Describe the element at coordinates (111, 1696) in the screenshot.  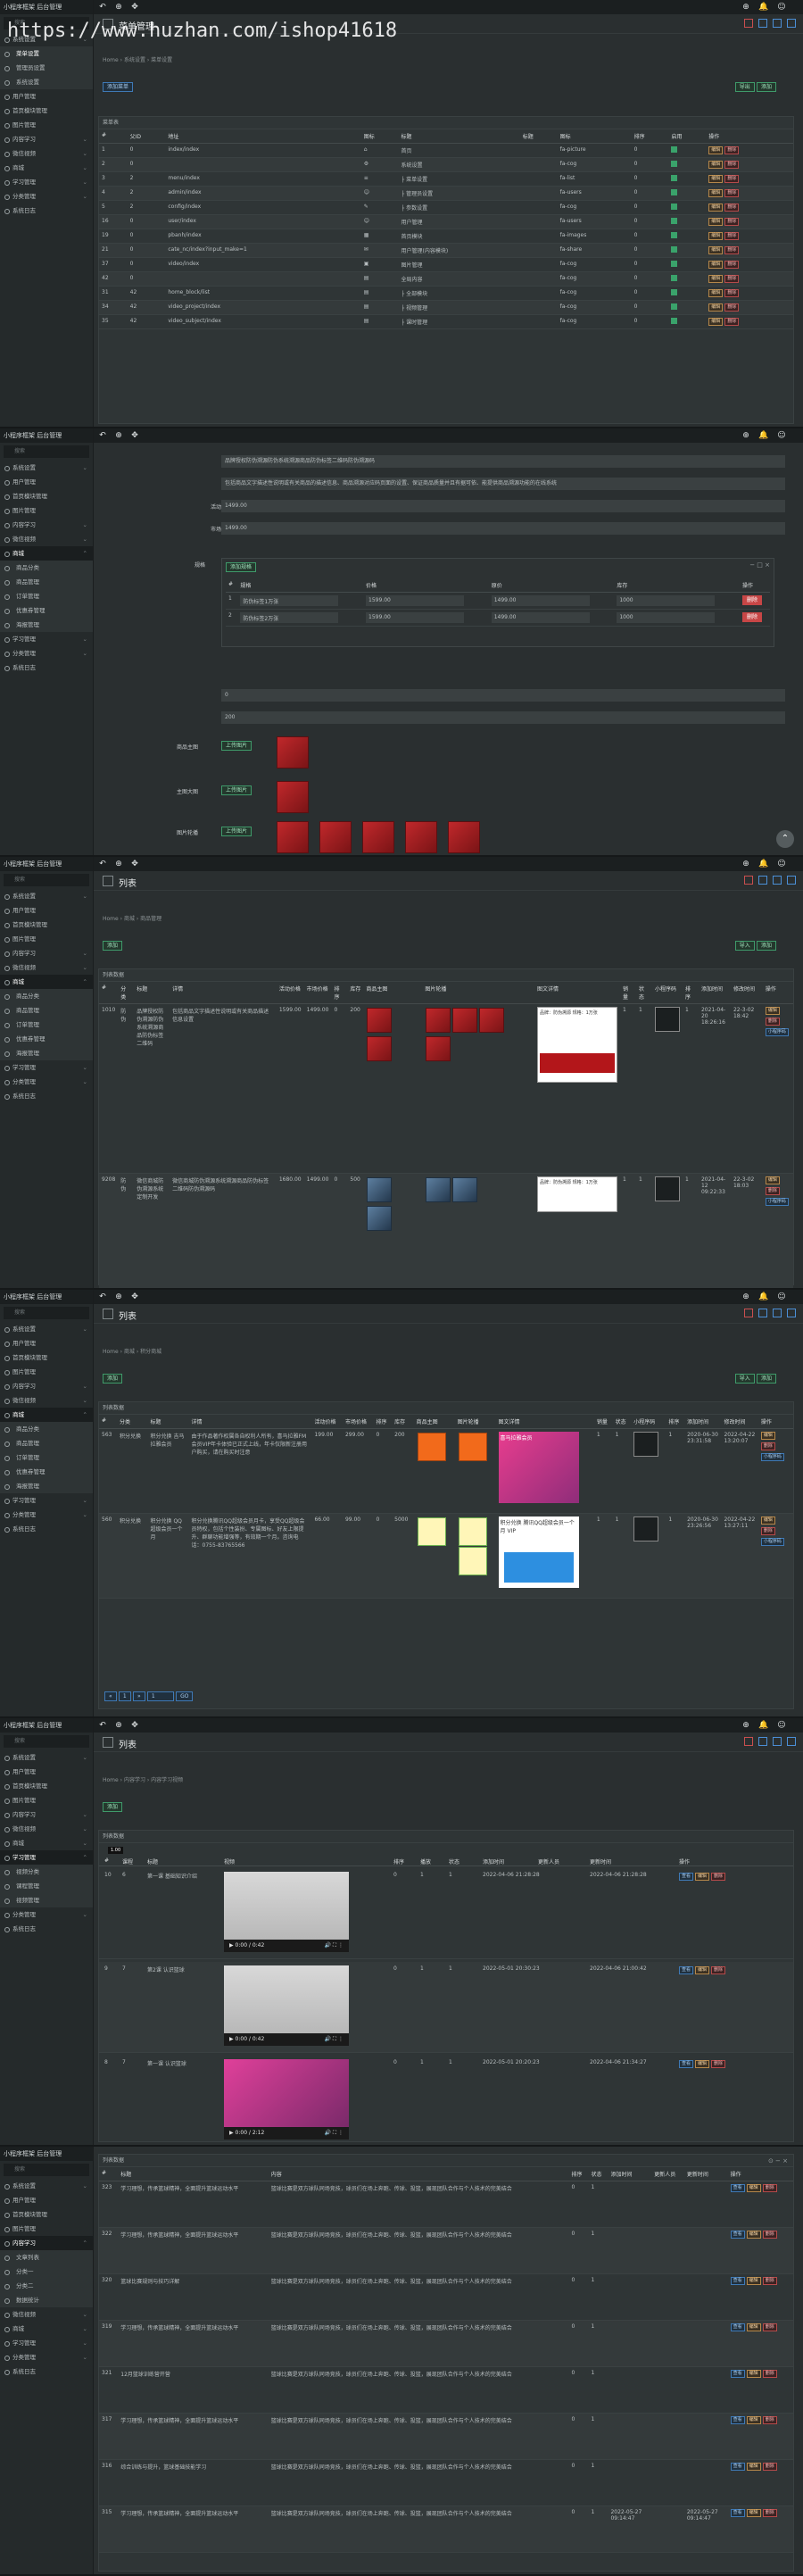
I see `page-prev: «` at that location.